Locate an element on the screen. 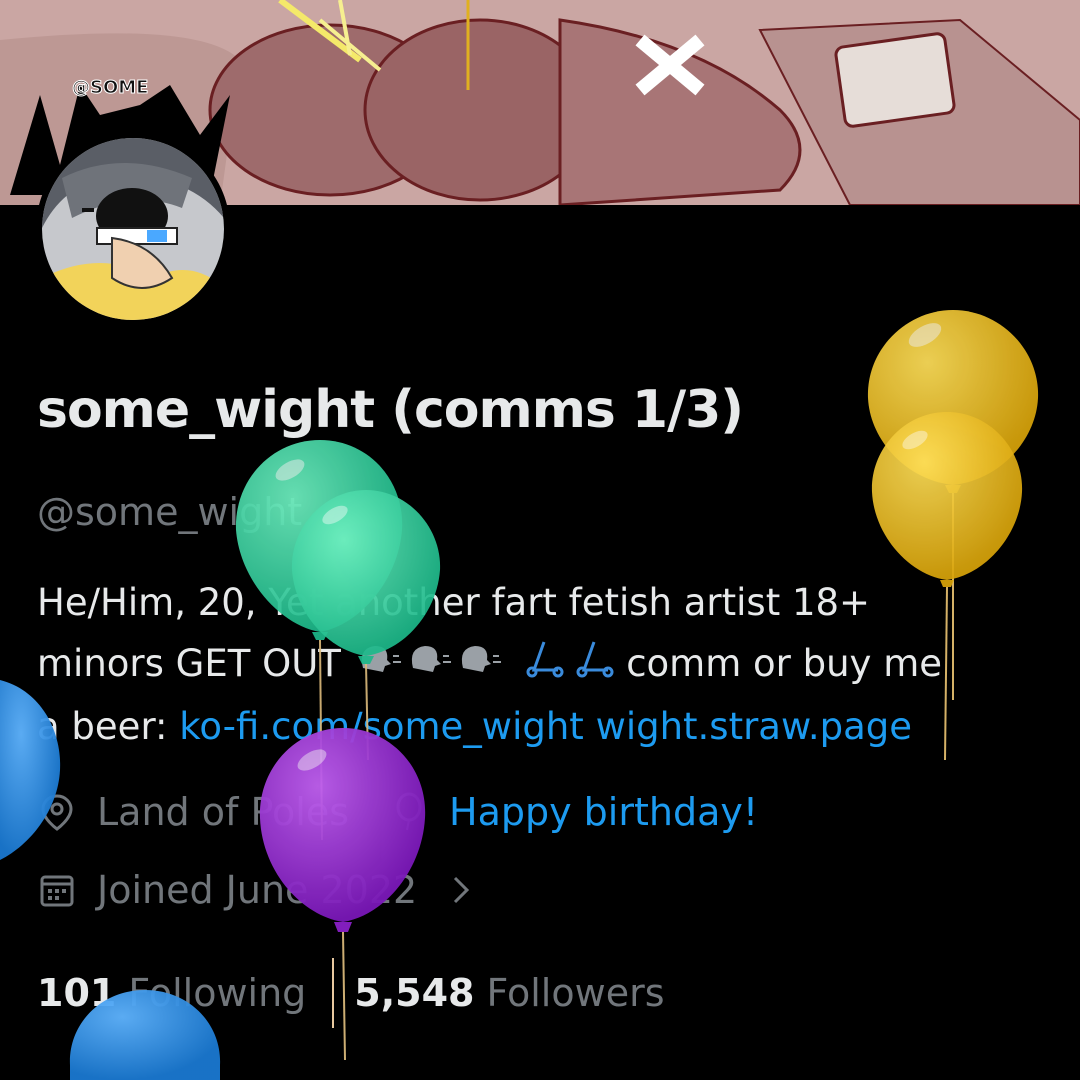 The height and width of the screenshot is (1080, 1080). kick-scooter-icon is located at coordinates (564, 665).